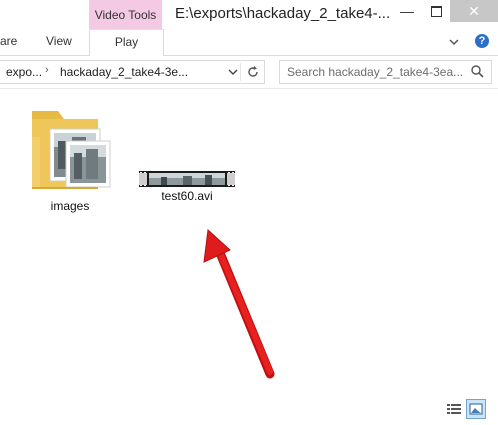 The image size is (498, 425). I want to click on video-tools-label: Video Tools, so click(125, 15).